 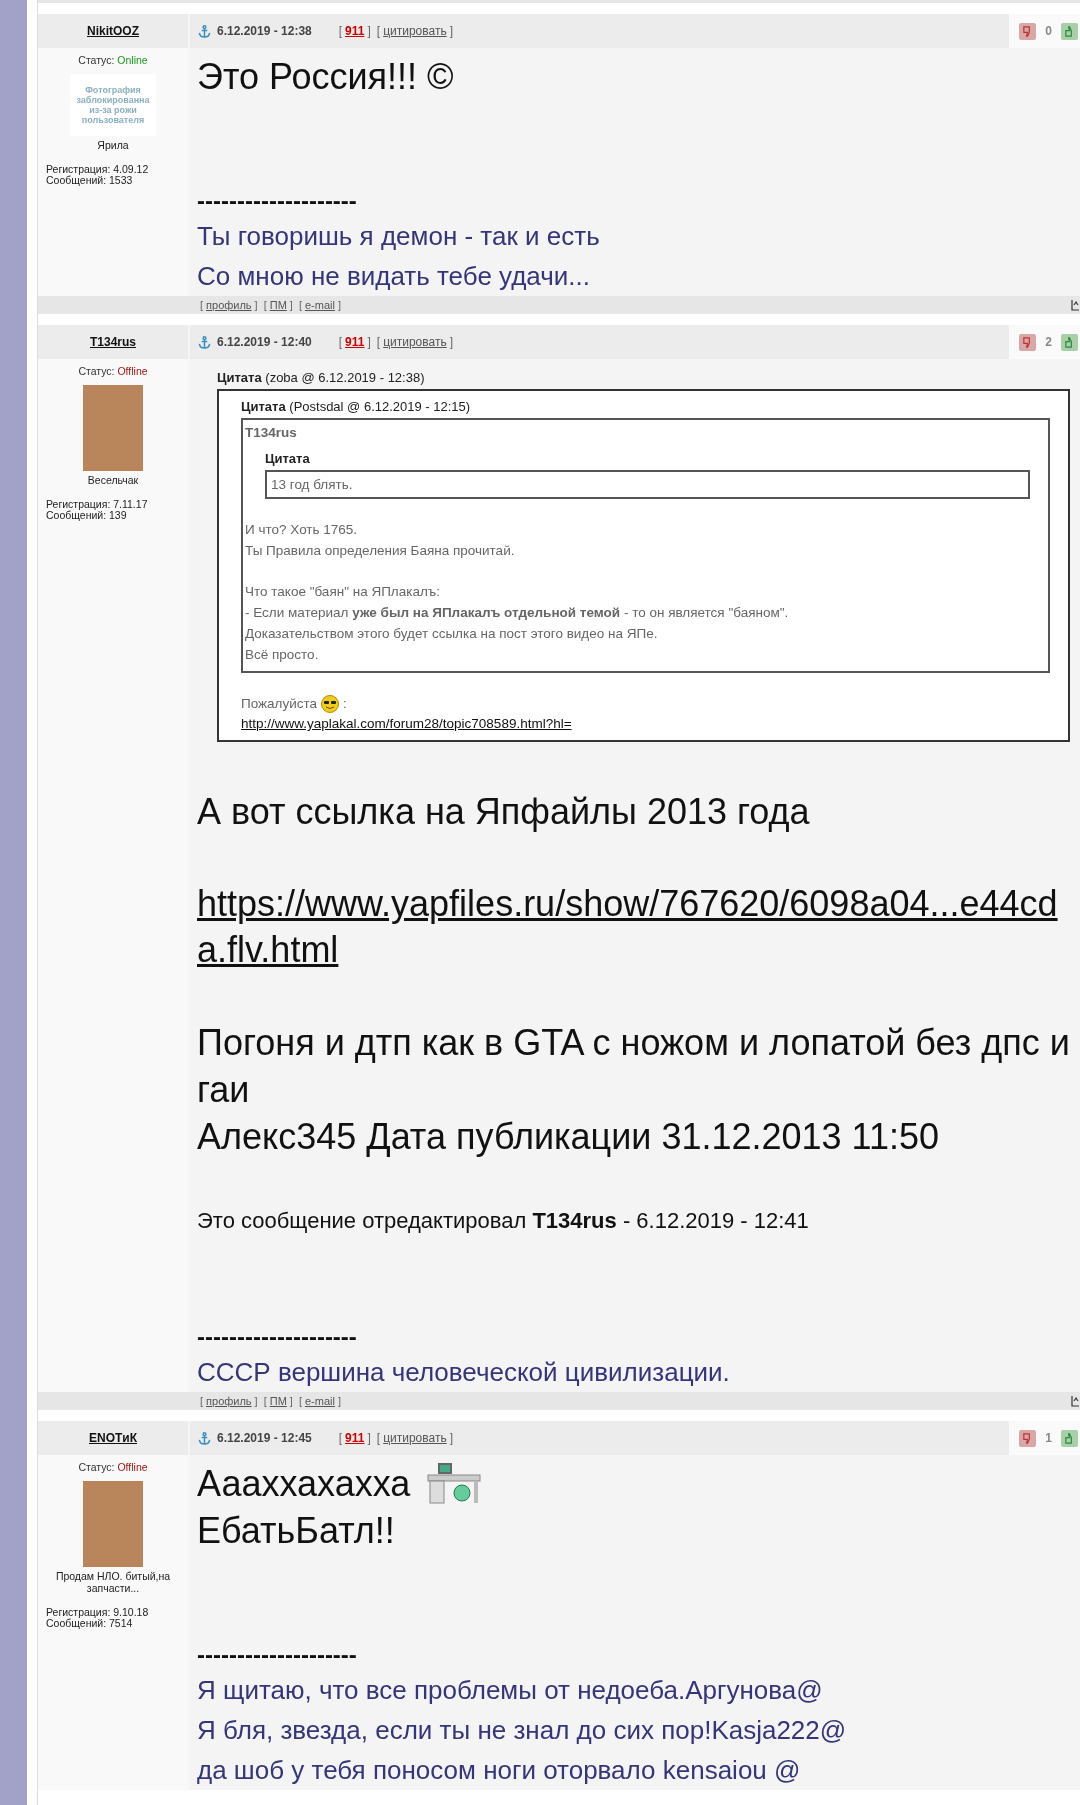 I want to click on avatar-caption: Фотография заблокированна из-за рожи пользователя, so click(x=113, y=105).